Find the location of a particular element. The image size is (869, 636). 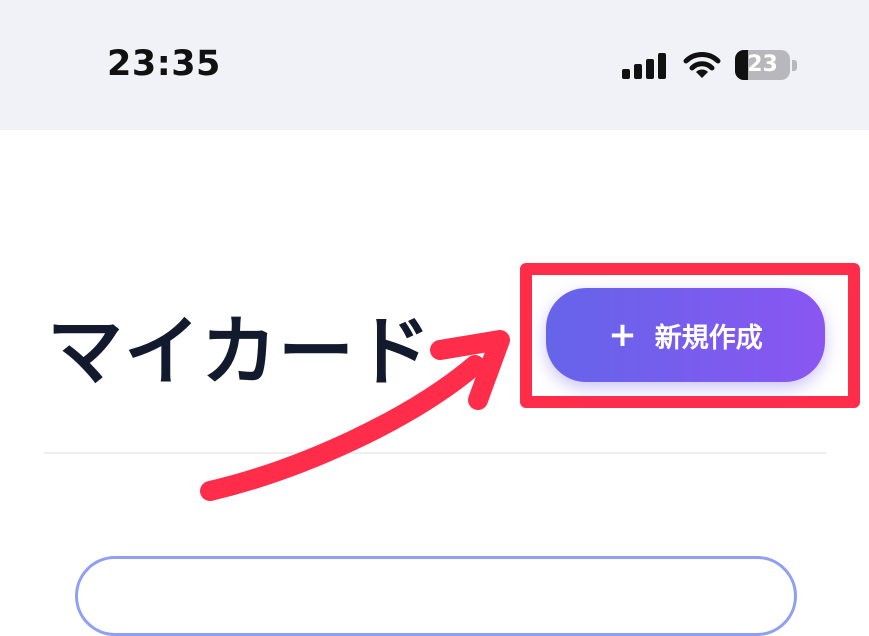

battery-level: 23 is located at coordinates (762, 64).